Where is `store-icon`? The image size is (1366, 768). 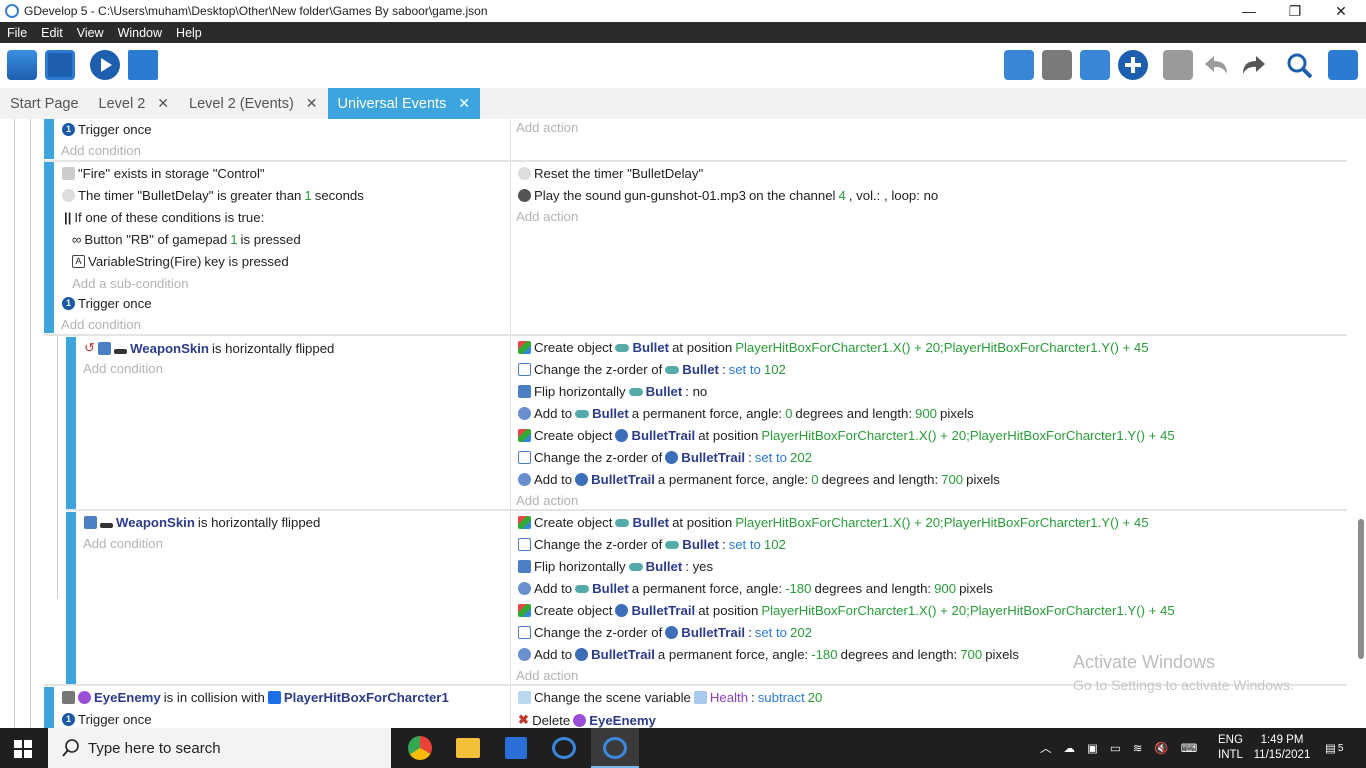 store-icon is located at coordinates (516, 748).